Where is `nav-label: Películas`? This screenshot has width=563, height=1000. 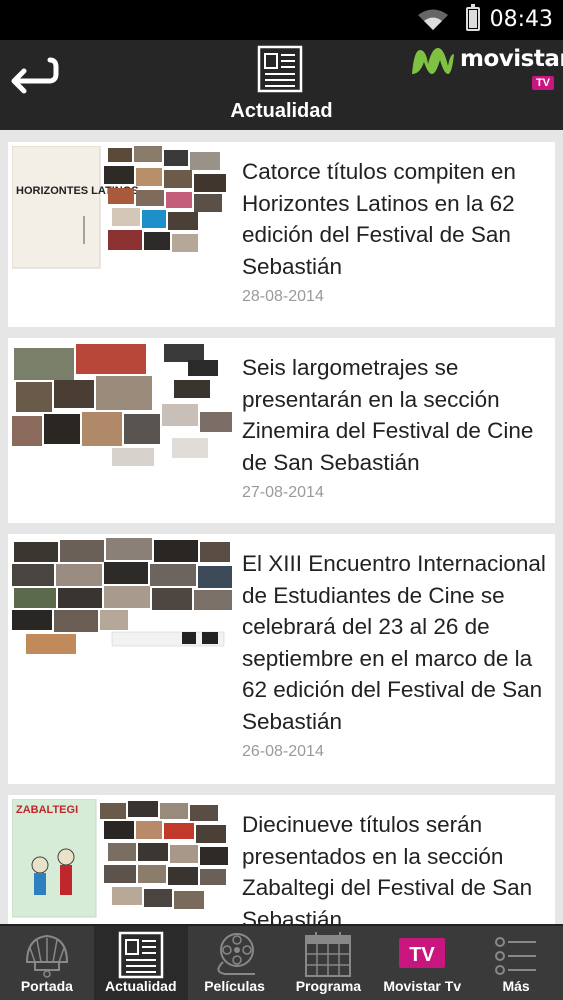 nav-label: Películas is located at coordinates (234, 986).